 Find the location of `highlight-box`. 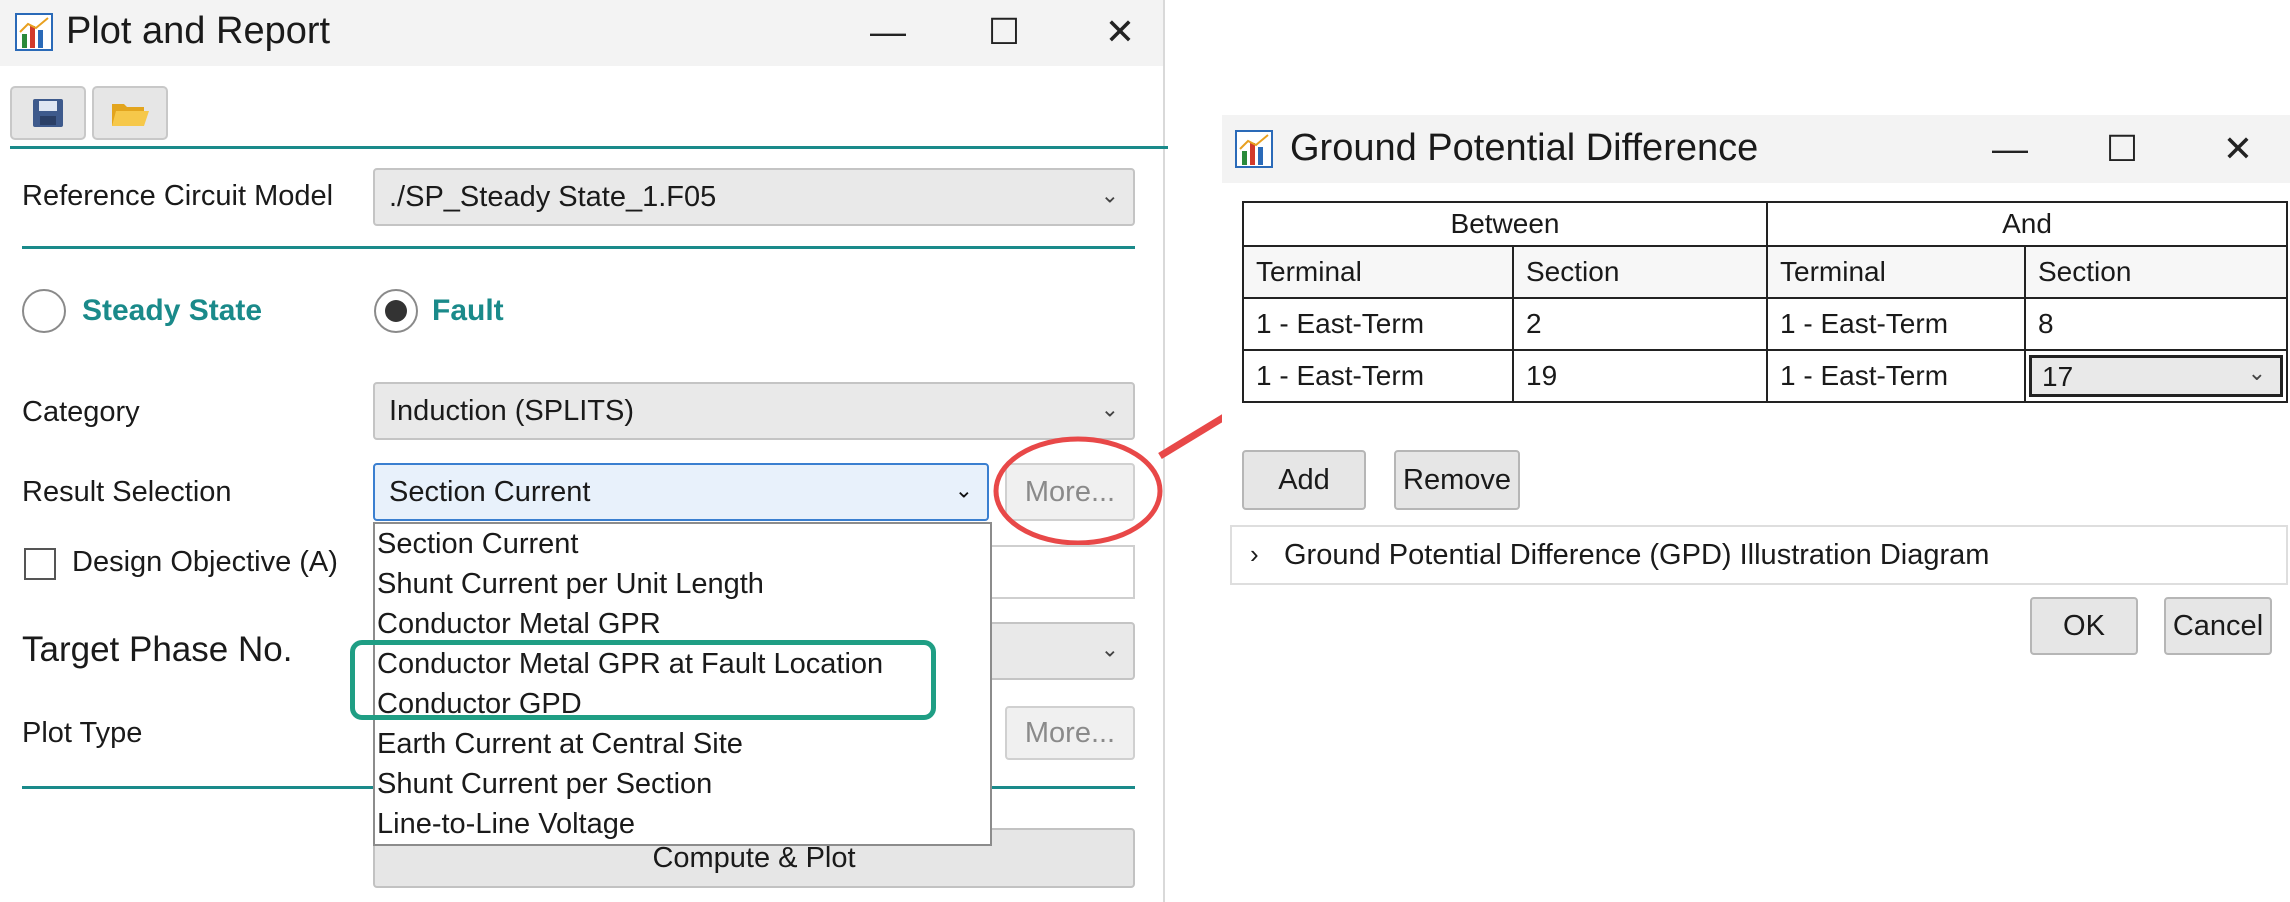

highlight-box is located at coordinates (643, 680).